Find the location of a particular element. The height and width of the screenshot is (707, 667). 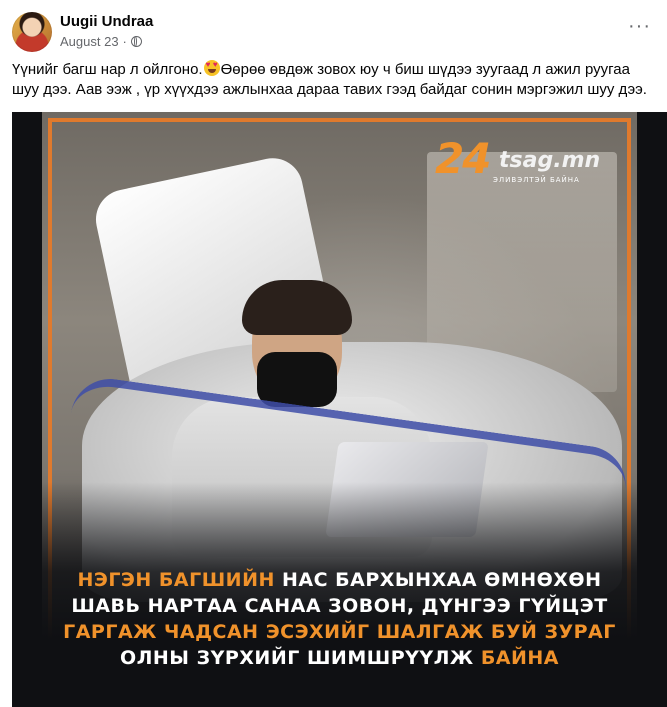

headline-segment: БАЙНА is located at coordinates (520, 658).